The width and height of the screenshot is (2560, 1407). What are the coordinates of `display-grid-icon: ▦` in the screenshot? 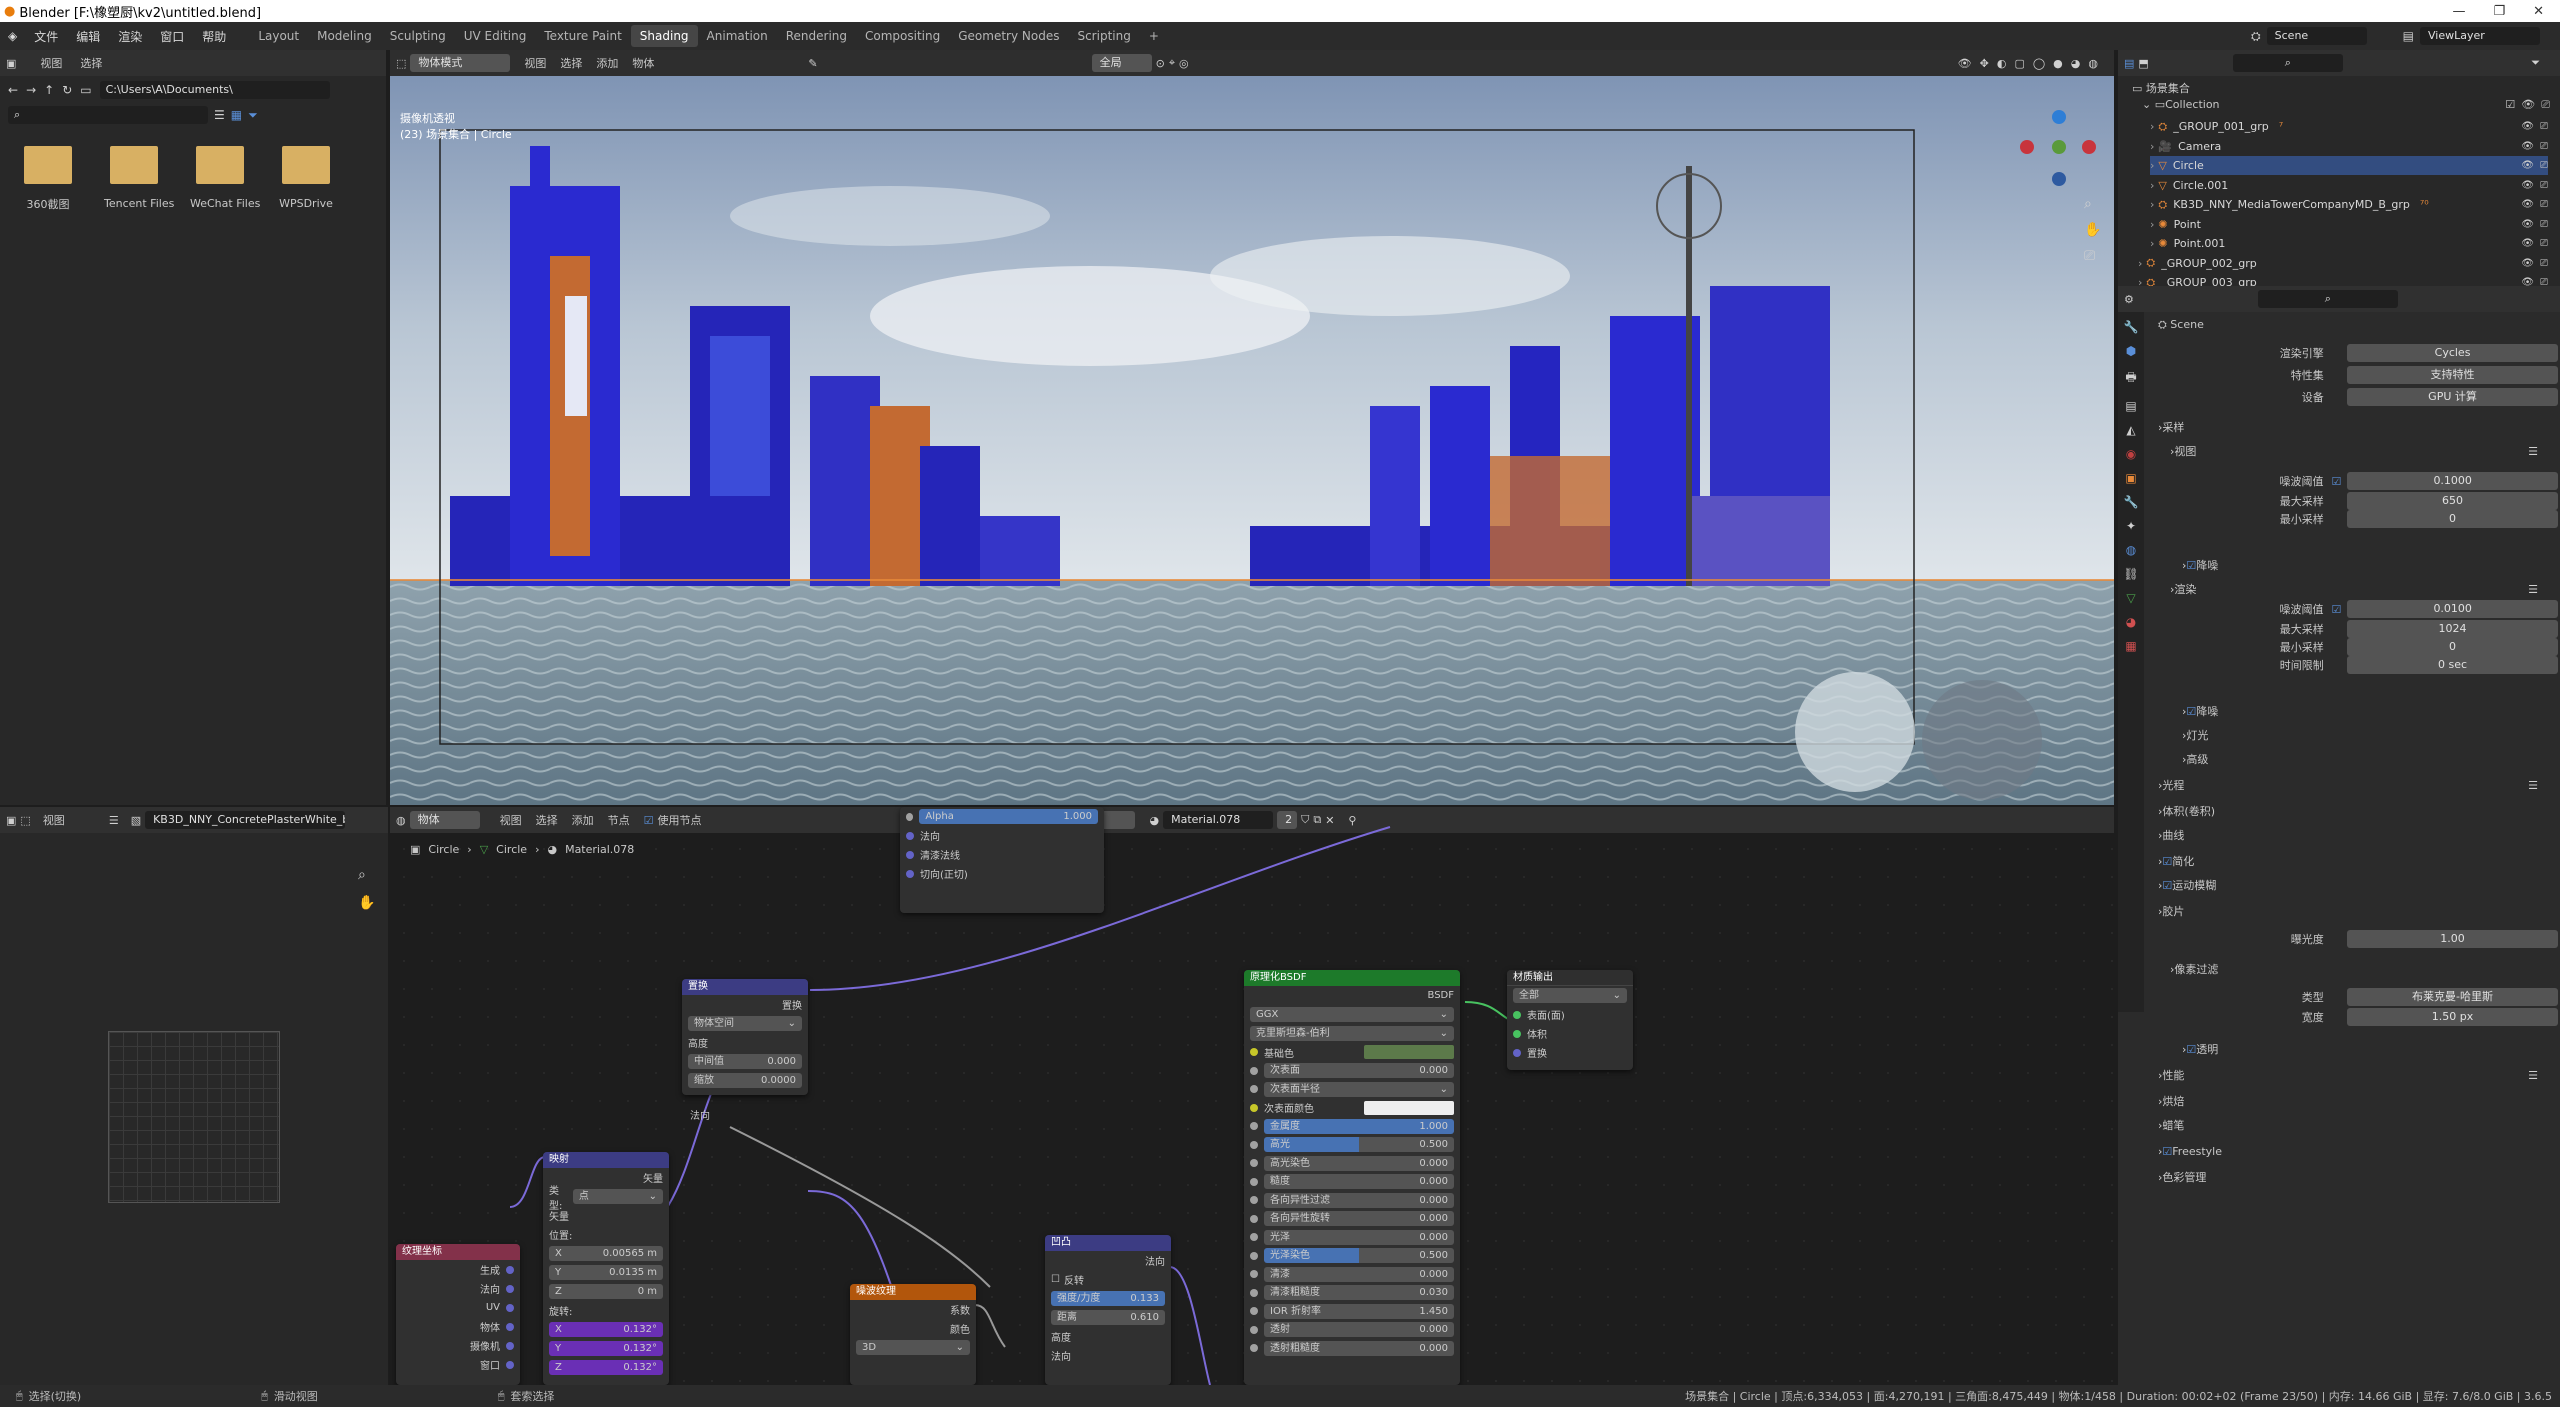 It's located at (236, 115).